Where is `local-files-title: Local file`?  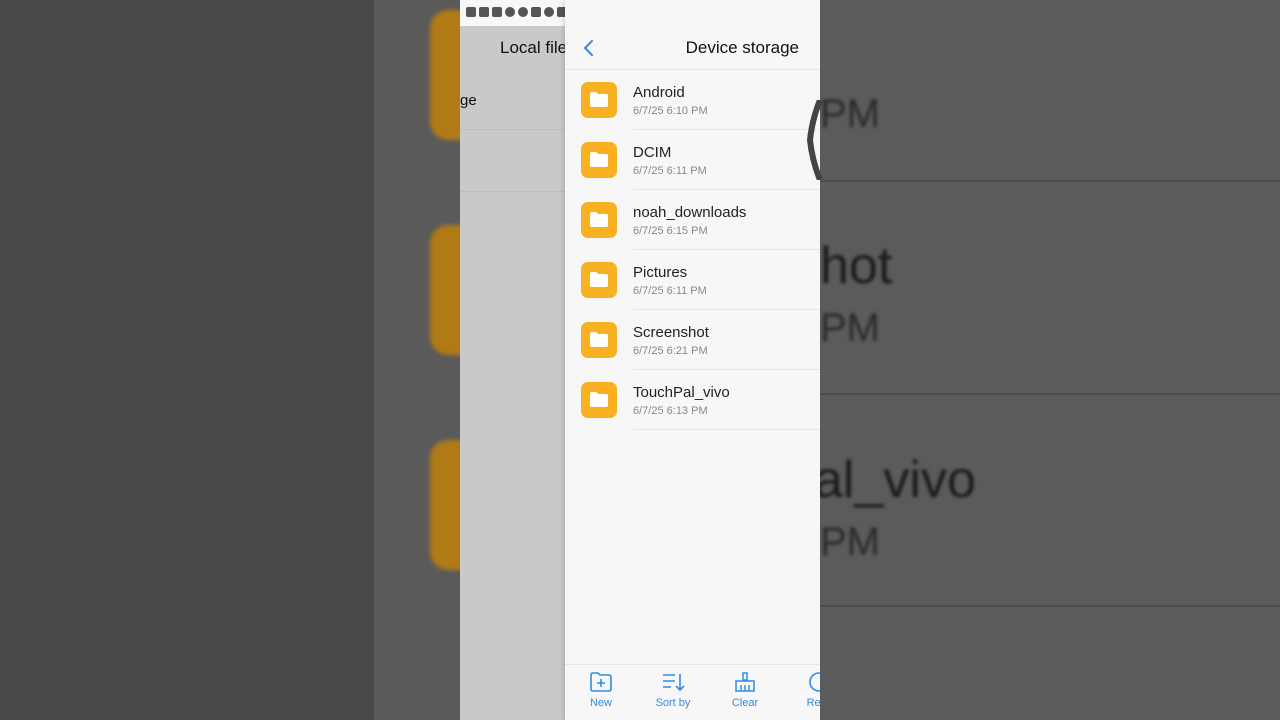 local-files-title: Local file is located at coordinates (534, 47).